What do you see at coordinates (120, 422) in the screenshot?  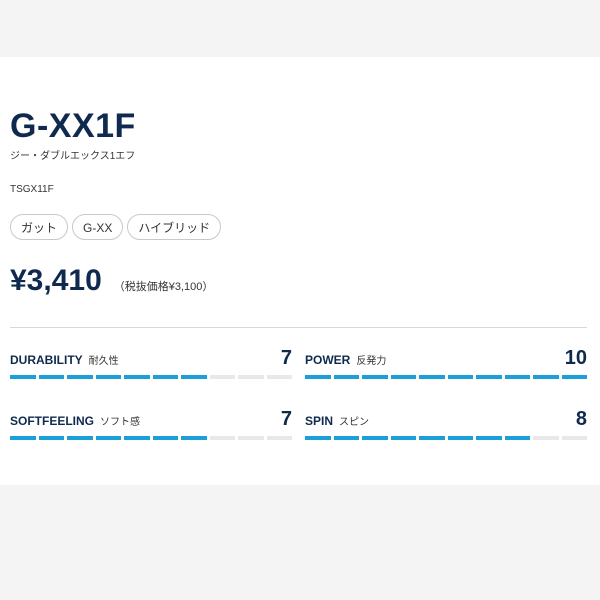 I see `stat-jp-label: ソフト感` at bounding box center [120, 422].